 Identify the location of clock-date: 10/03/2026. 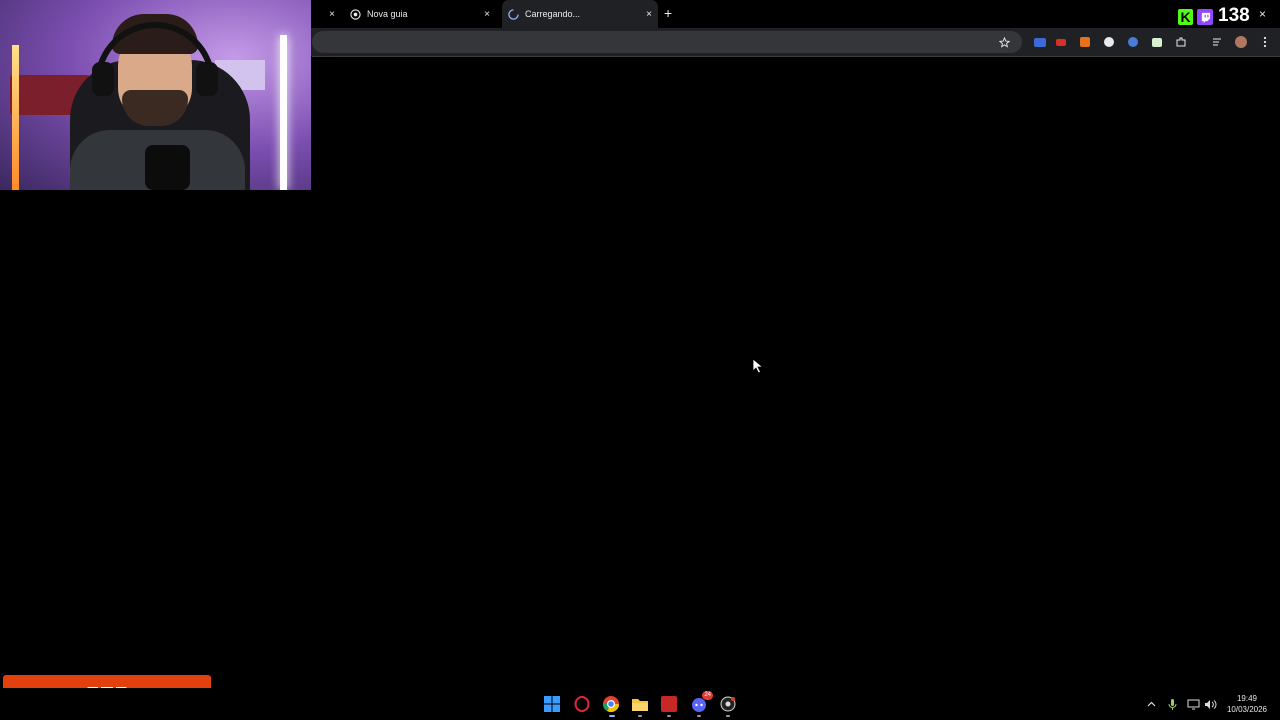
(1247, 709).